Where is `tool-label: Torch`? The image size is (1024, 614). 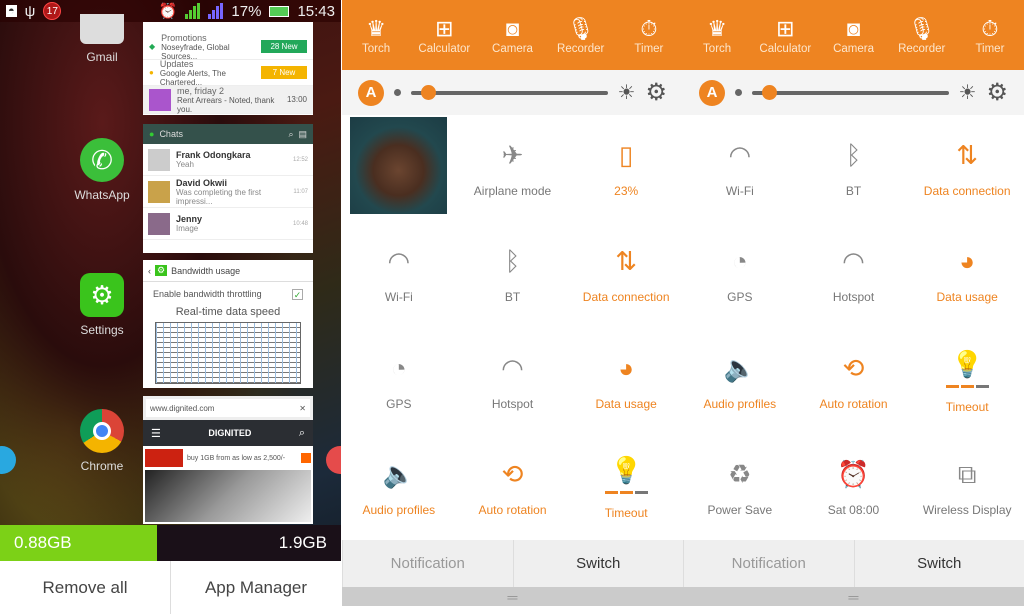
tool-label: Torch is located at coordinates (376, 49).